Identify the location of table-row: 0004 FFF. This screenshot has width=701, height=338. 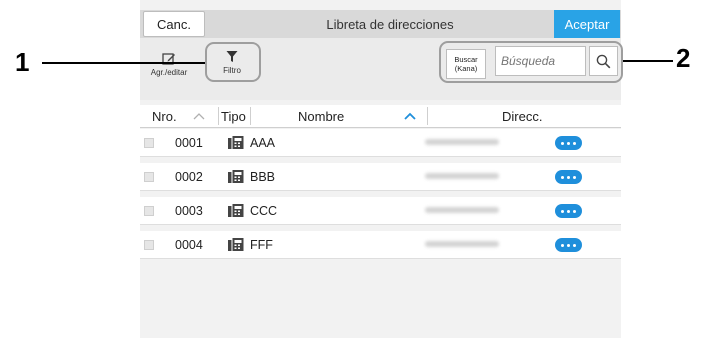
(380, 245).